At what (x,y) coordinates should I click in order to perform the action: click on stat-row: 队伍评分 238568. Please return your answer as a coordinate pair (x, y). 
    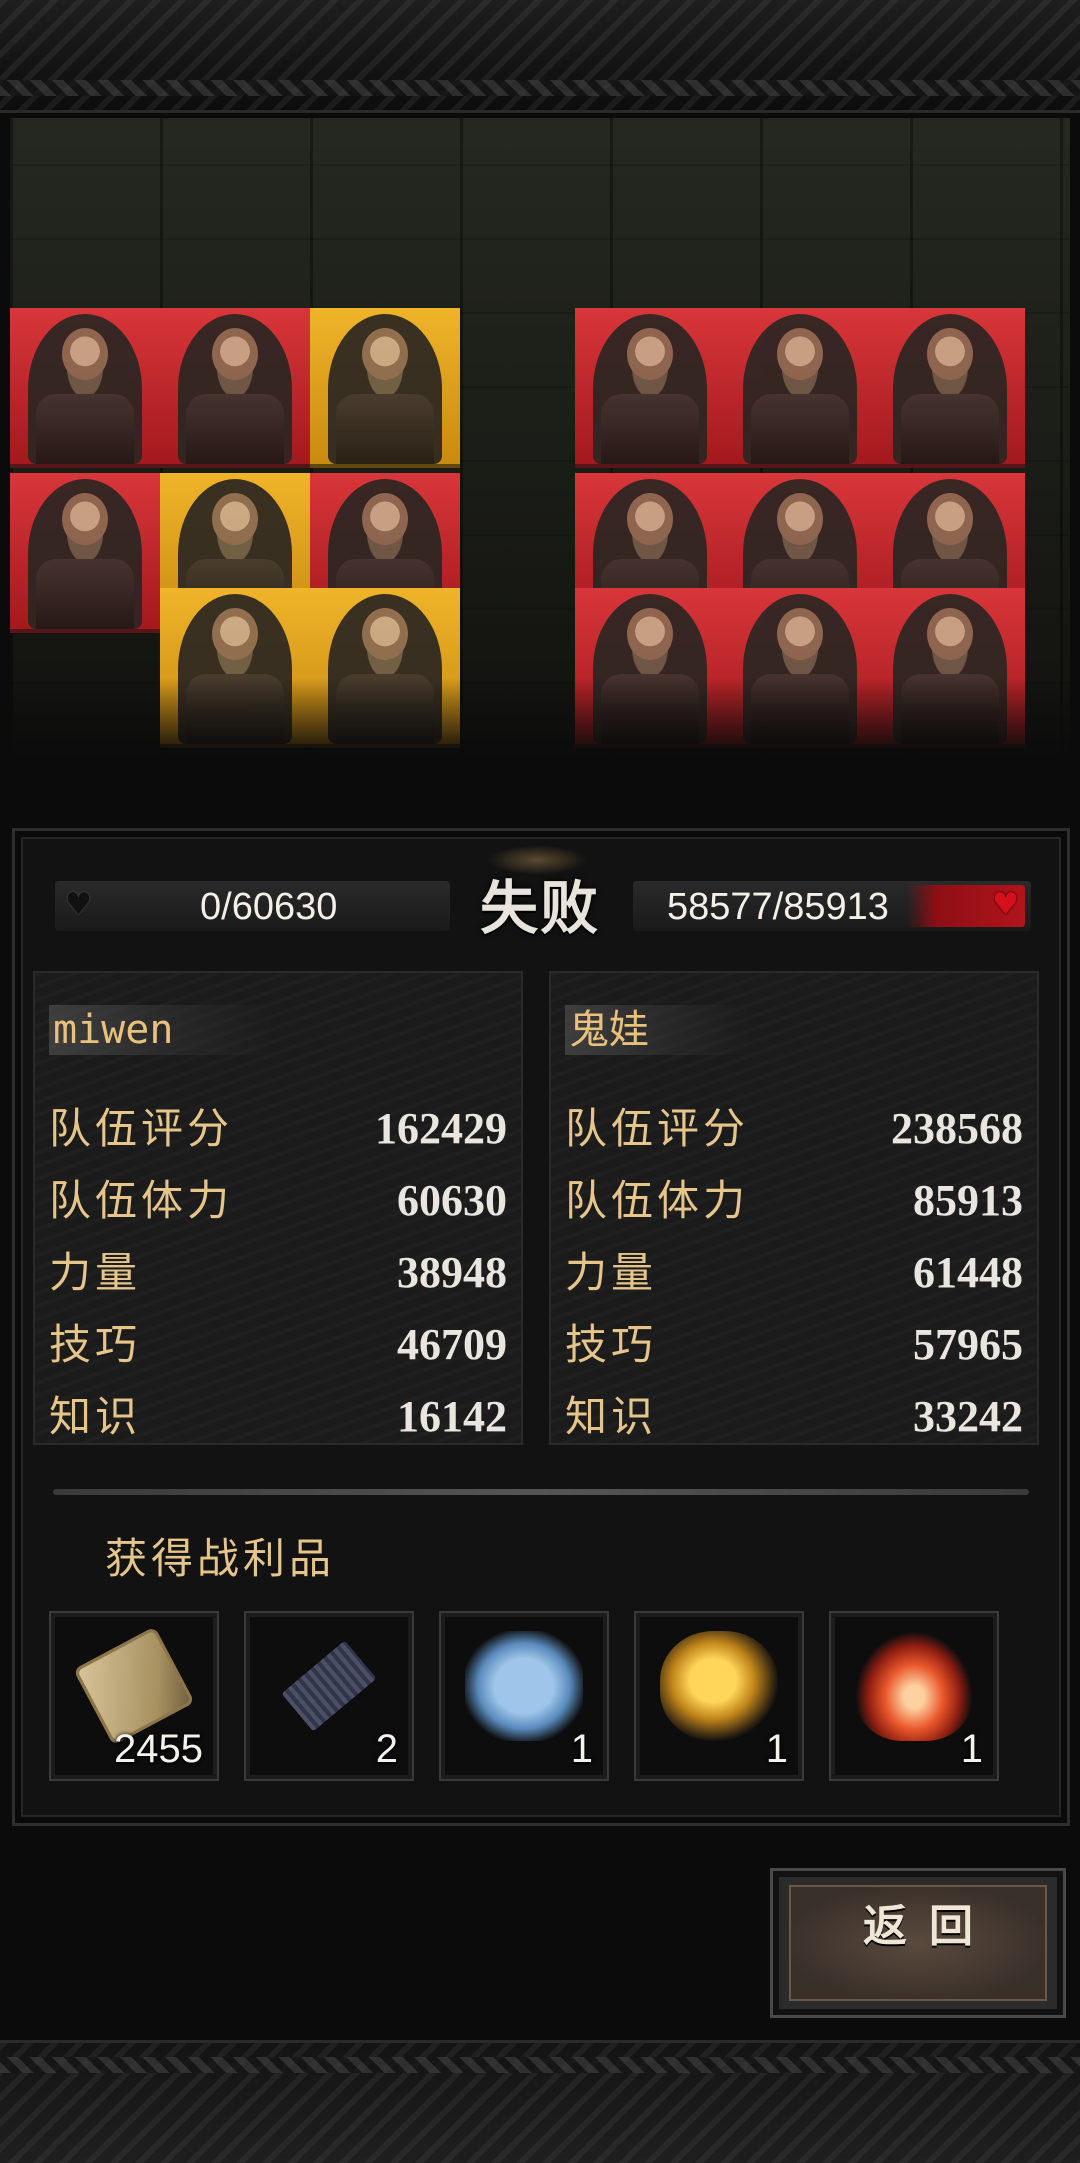
    Looking at the image, I should click on (794, 1129).